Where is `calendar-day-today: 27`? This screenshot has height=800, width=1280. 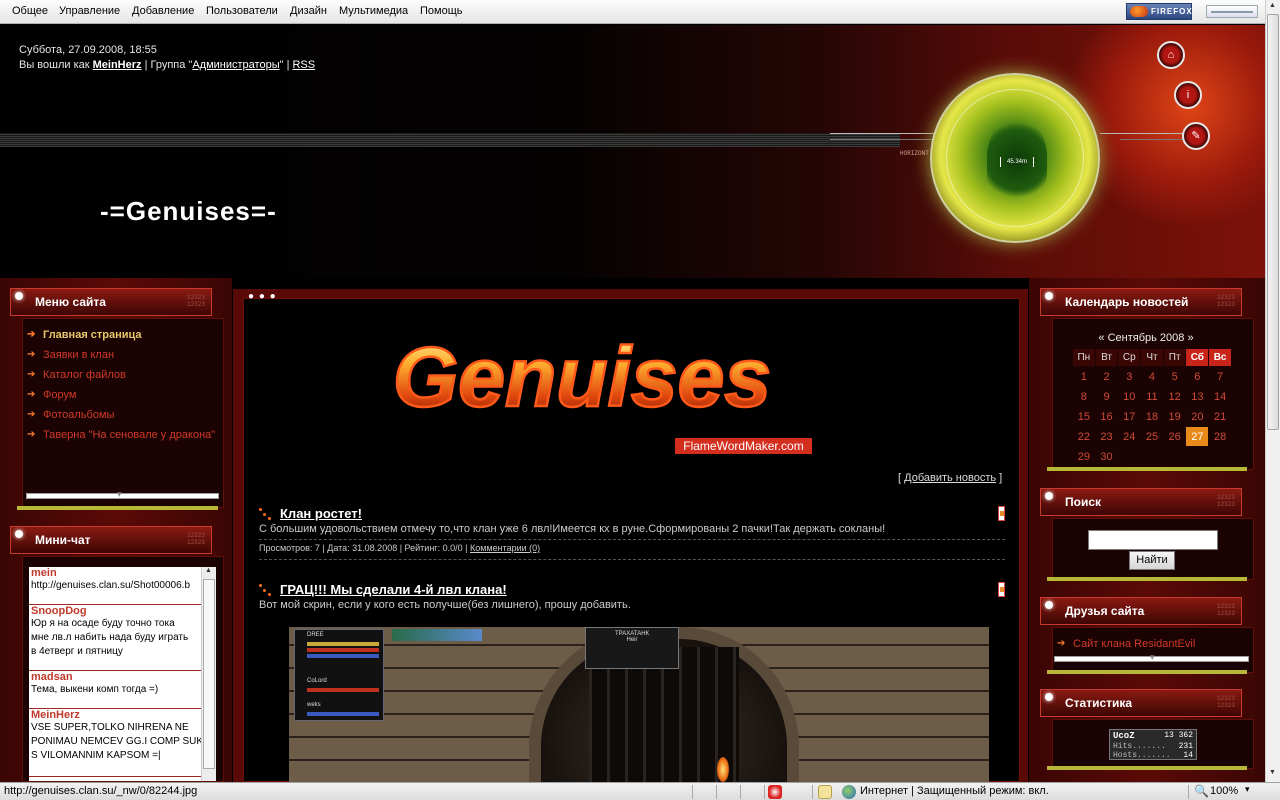 calendar-day-today: 27 is located at coordinates (1197, 436).